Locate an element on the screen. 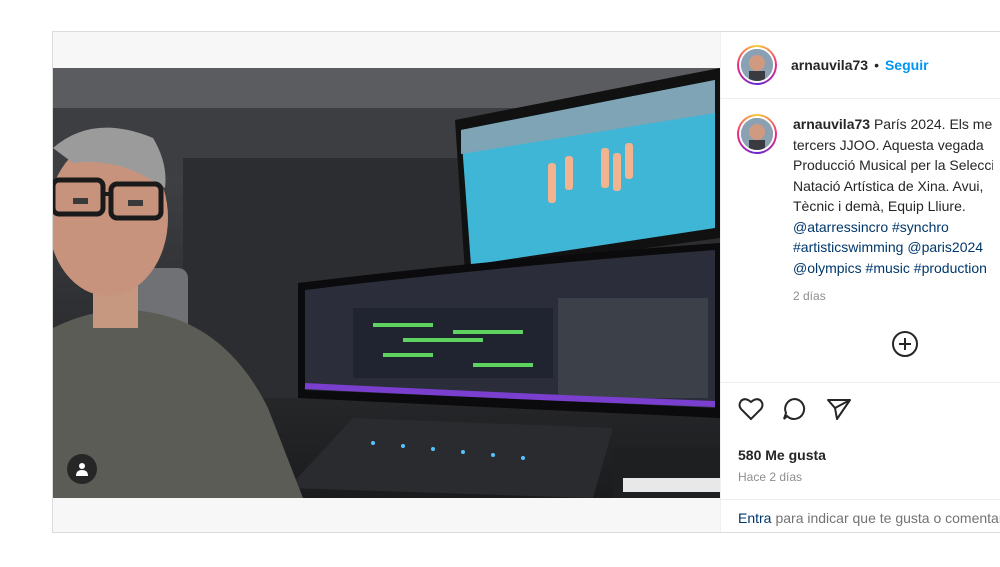 The image size is (1000, 567). caption-line-2: tercers JJOO. Aquesta vegada is located at coordinates (888, 144).